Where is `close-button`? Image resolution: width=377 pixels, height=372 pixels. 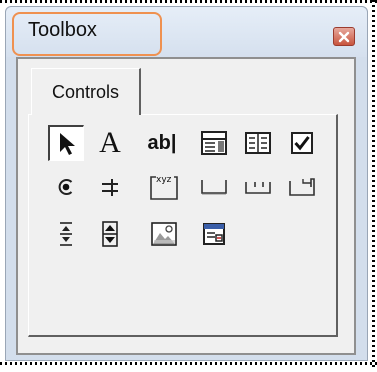
close-button is located at coordinates (344, 36).